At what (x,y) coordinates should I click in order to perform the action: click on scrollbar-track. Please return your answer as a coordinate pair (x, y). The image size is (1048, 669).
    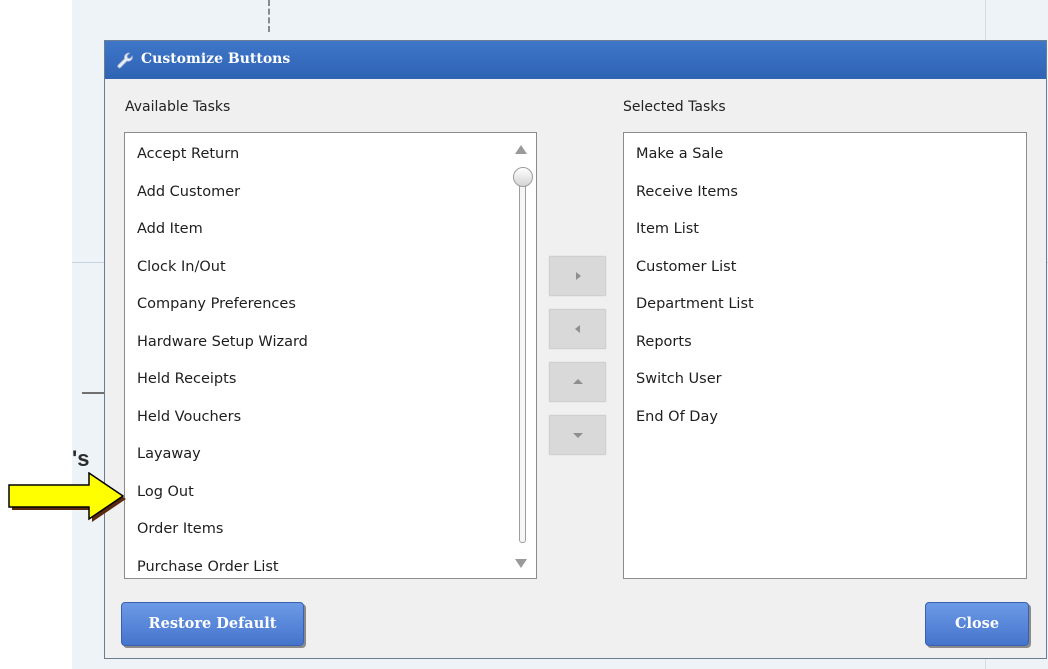
    Looking at the image, I should click on (522, 359).